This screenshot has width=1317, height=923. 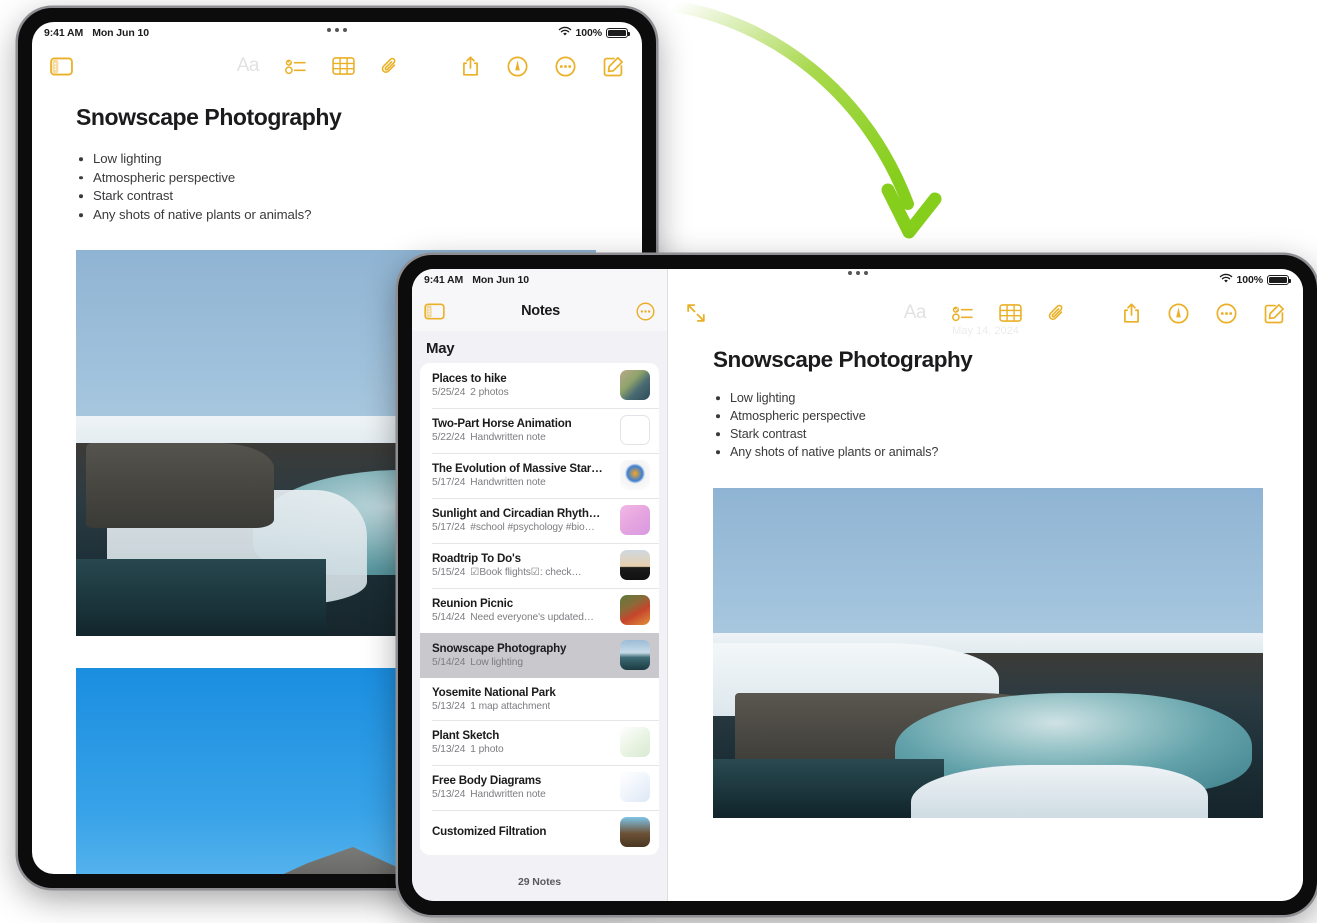 I want to click on table-icon-front, so click(x=1010, y=313).